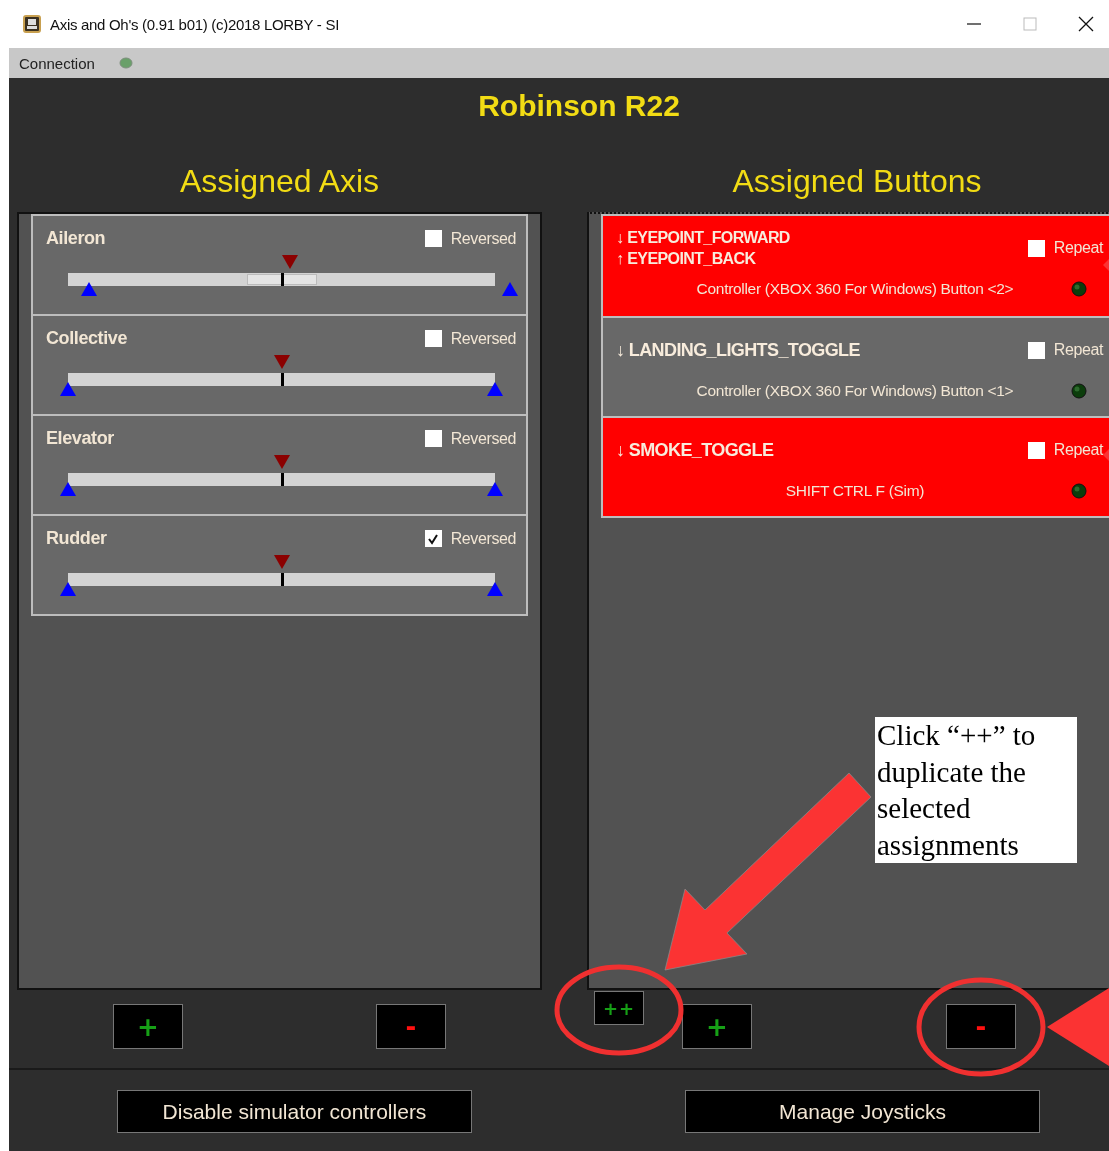  What do you see at coordinates (857, 181) in the screenshot?
I see `section-heading: Assigned Buttons` at bounding box center [857, 181].